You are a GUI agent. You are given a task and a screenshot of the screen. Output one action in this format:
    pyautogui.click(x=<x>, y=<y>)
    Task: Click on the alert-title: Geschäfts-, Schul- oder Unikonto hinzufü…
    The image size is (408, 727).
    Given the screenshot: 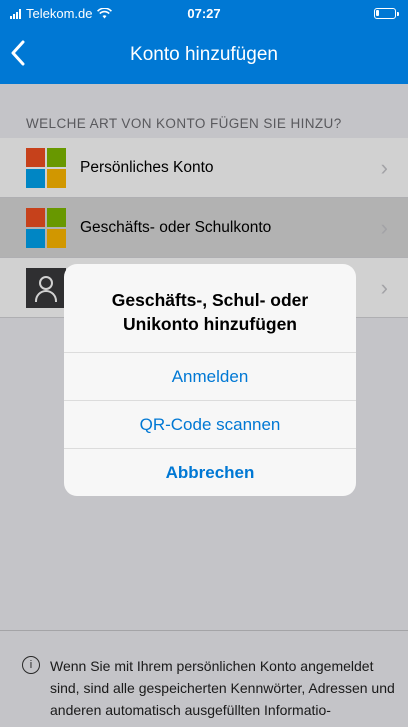 What is the action you would take?
    pyautogui.click(x=210, y=312)
    